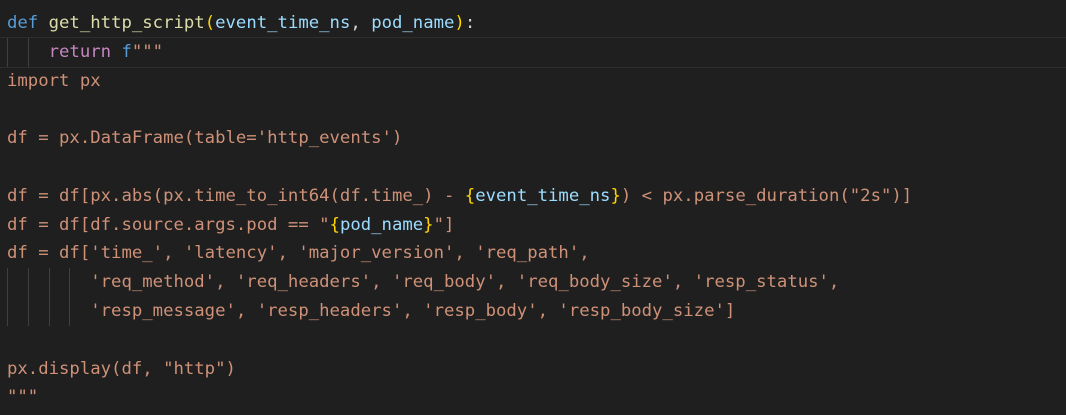 This screenshot has width=1066, height=415. I want to click on code-line: df = px.DataFrame(table='http_events'), so click(536, 138).